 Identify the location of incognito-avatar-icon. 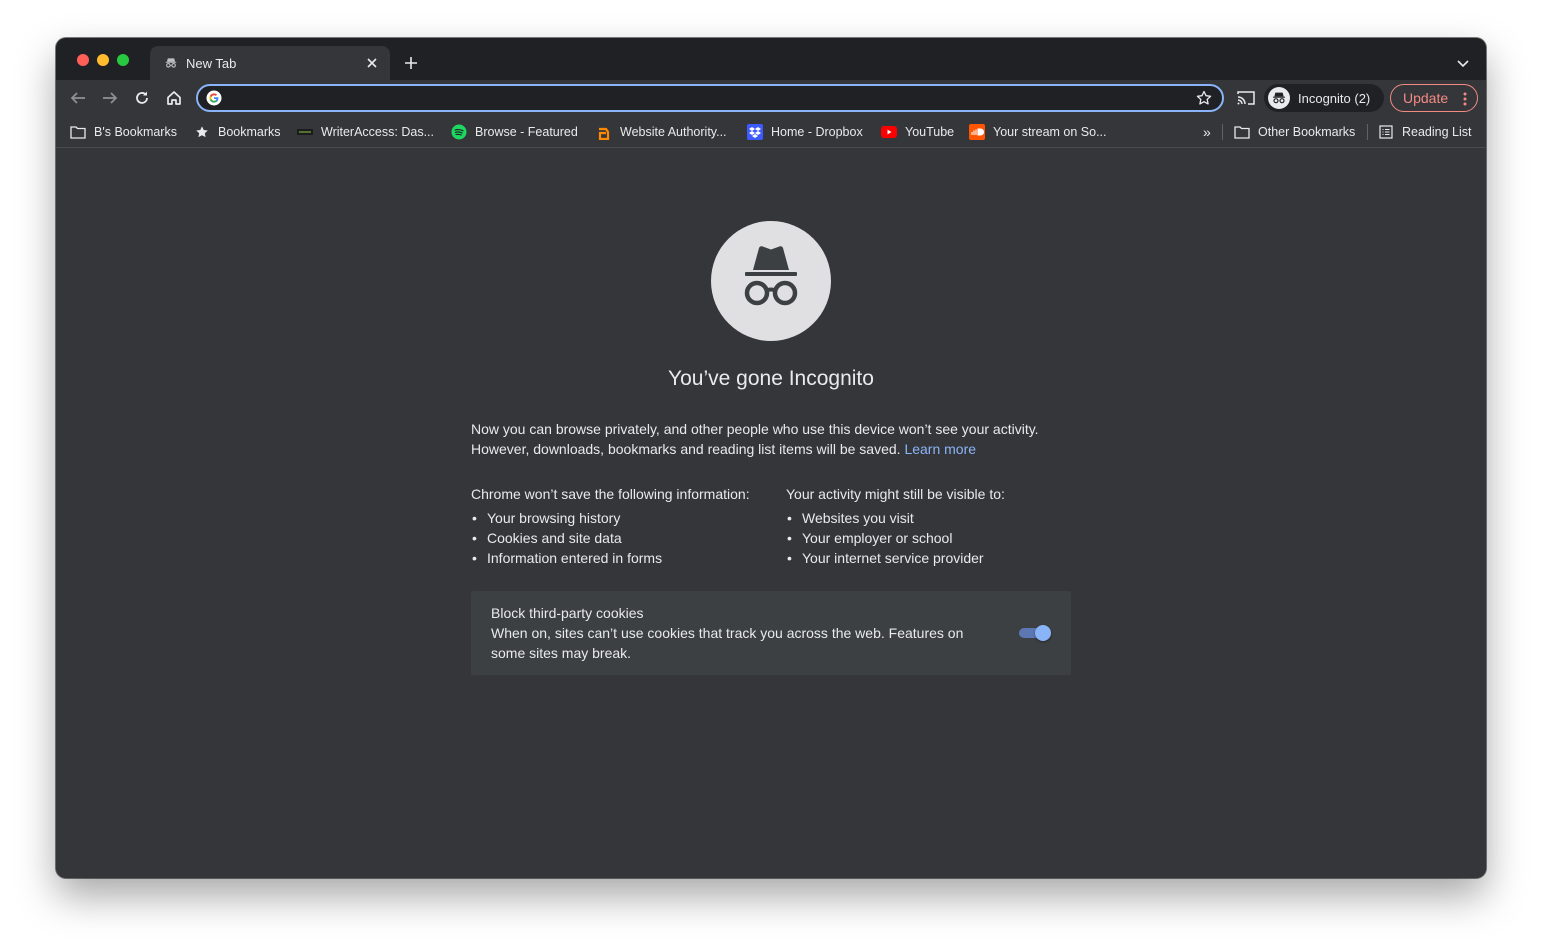
(1279, 98).